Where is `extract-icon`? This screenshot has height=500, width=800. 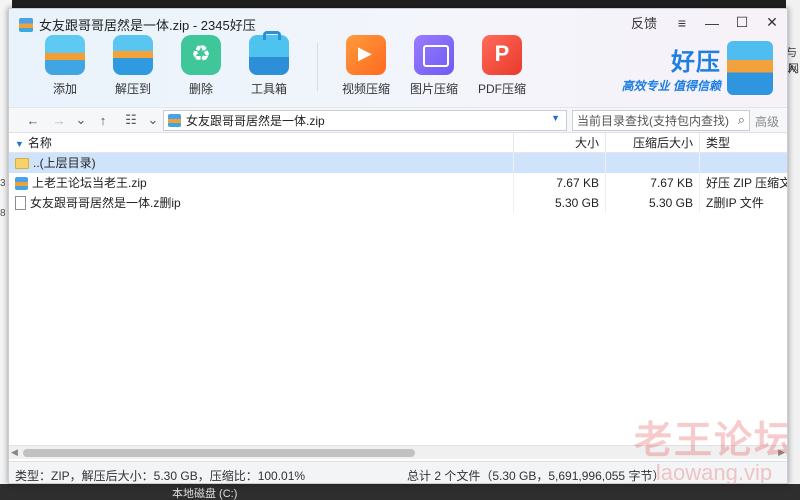 extract-icon is located at coordinates (133, 55).